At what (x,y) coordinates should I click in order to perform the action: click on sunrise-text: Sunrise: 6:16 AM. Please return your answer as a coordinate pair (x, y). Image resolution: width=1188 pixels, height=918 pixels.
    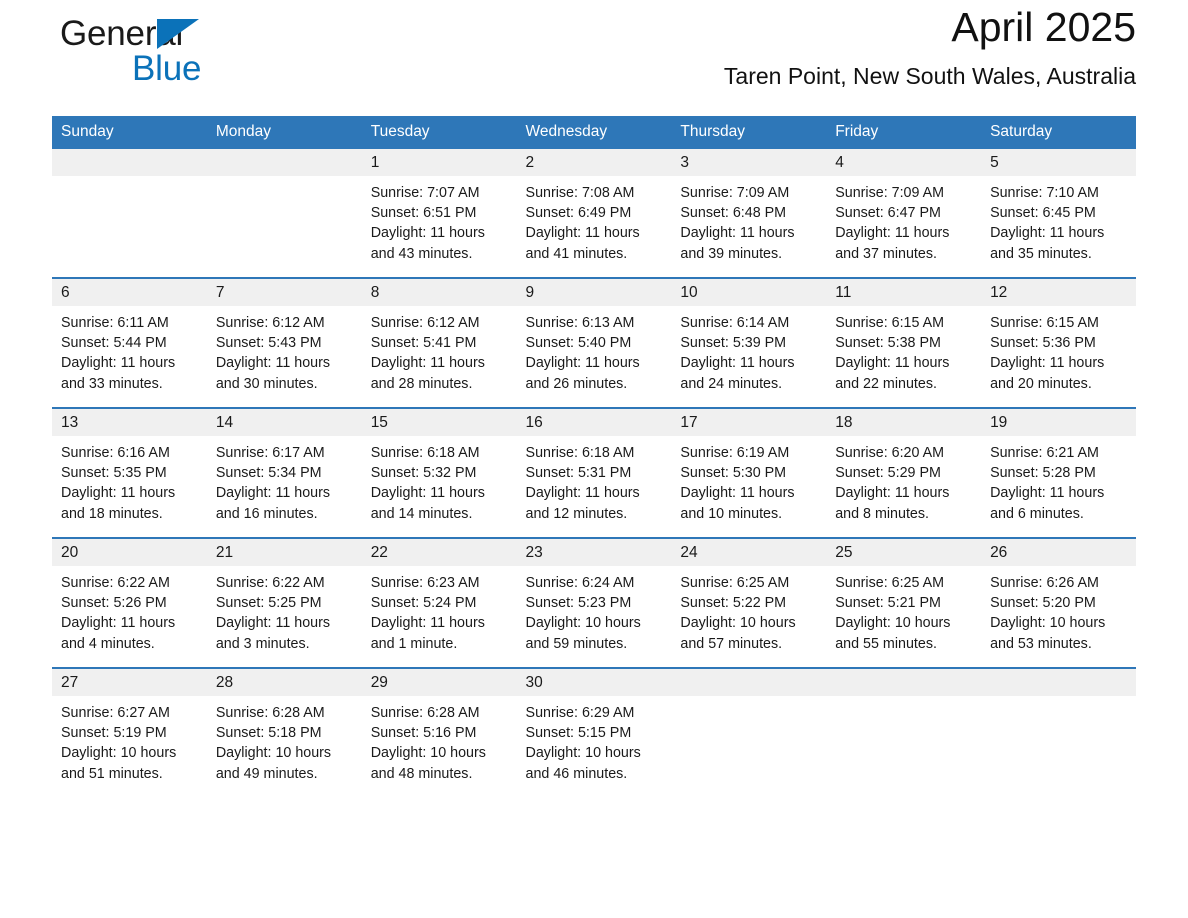
    Looking at the image, I should click on (115, 453).